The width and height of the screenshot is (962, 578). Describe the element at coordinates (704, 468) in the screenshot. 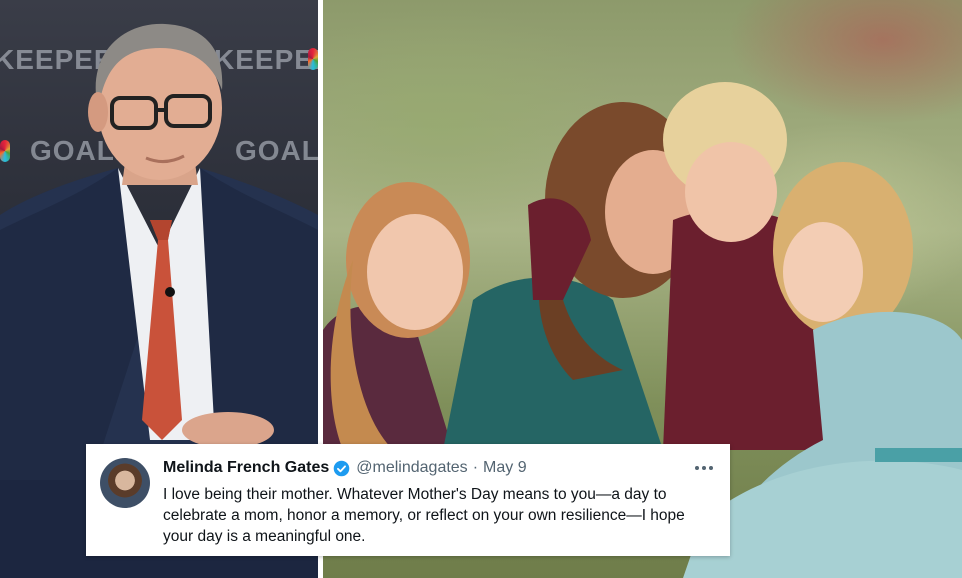

I see `more-horizontal-icon` at that location.